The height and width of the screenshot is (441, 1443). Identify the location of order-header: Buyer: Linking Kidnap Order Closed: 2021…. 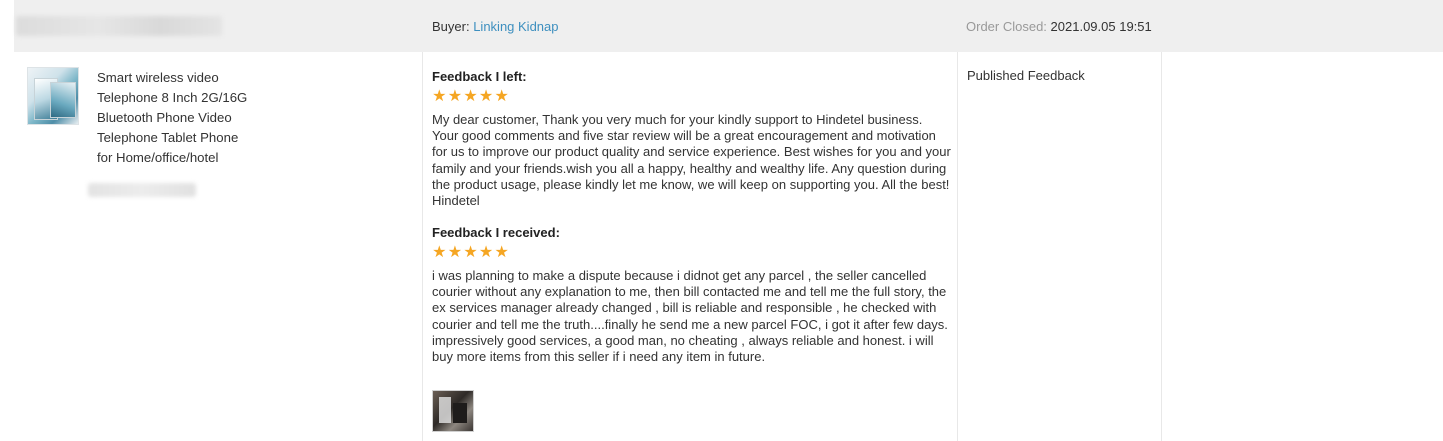
(728, 26).